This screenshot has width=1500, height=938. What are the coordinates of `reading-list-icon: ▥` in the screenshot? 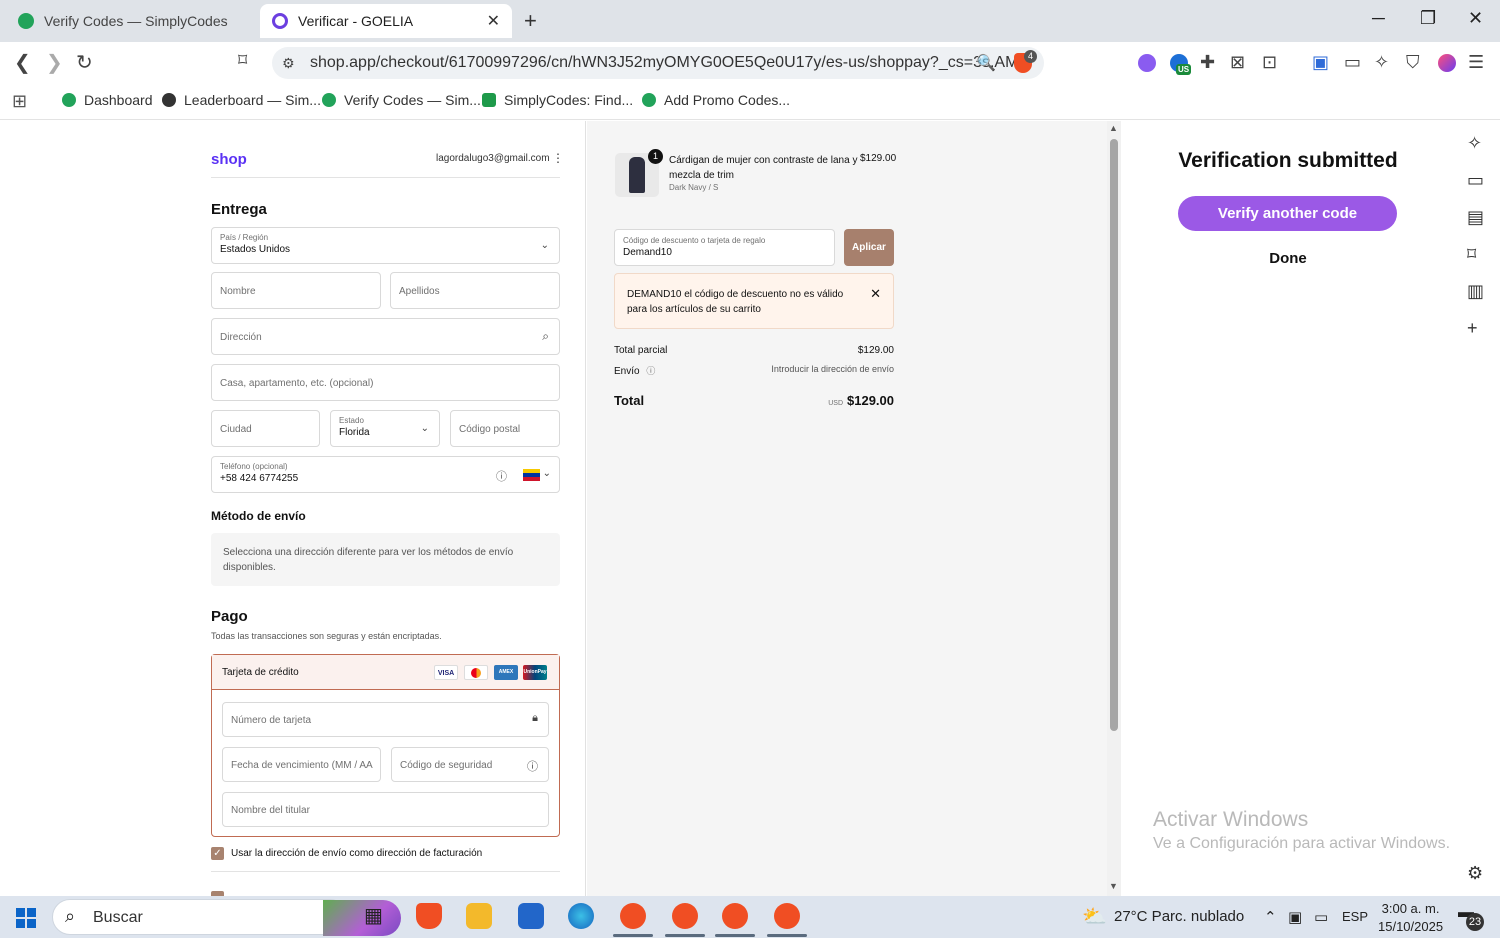 It's located at (1475, 291).